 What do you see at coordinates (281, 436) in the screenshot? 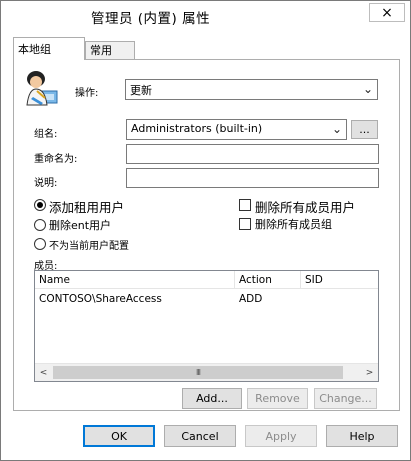
I see `apply-button: Apply` at bounding box center [281, 436].